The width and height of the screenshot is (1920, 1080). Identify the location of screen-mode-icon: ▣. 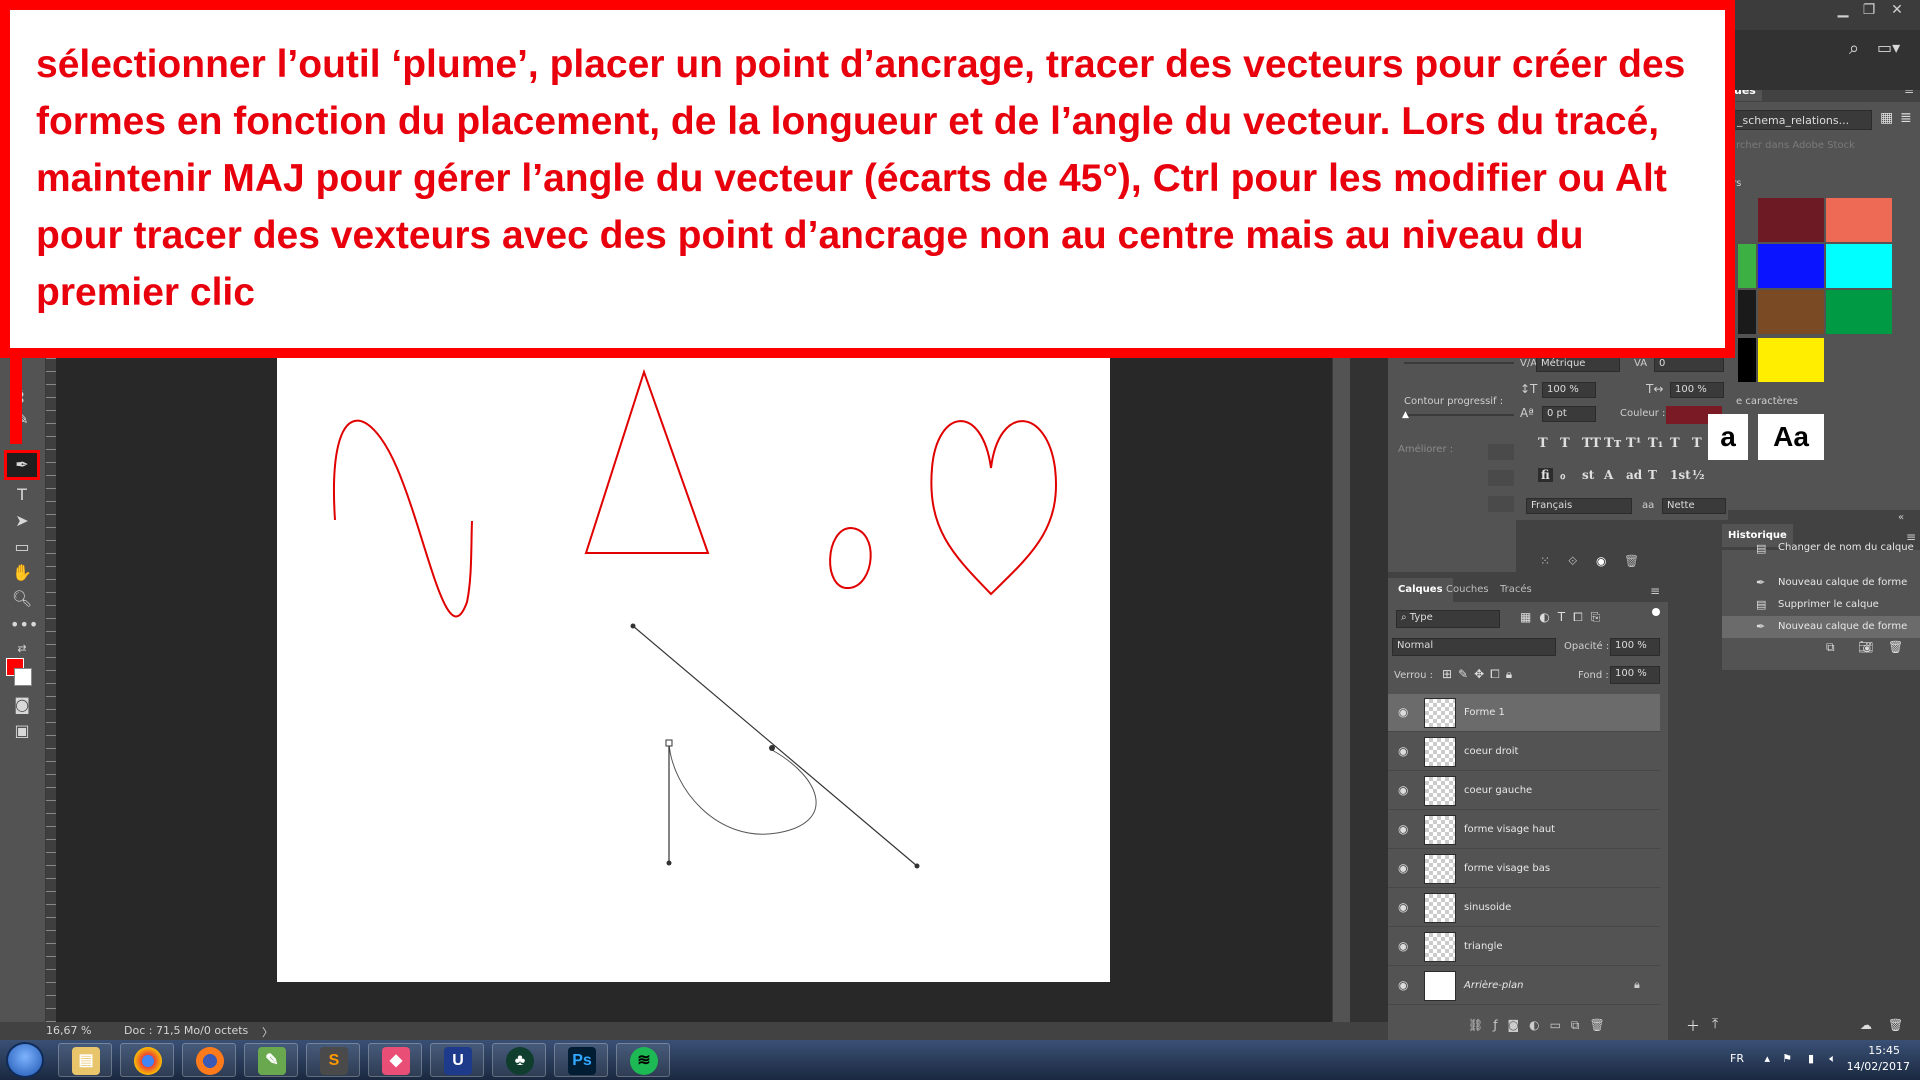
(22, 731).